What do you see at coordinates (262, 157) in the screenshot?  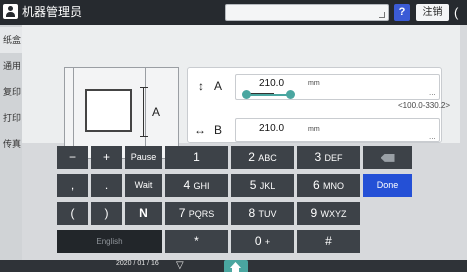 I see `digit-2-key: 2 ABC` at bounding box center [262, 157].